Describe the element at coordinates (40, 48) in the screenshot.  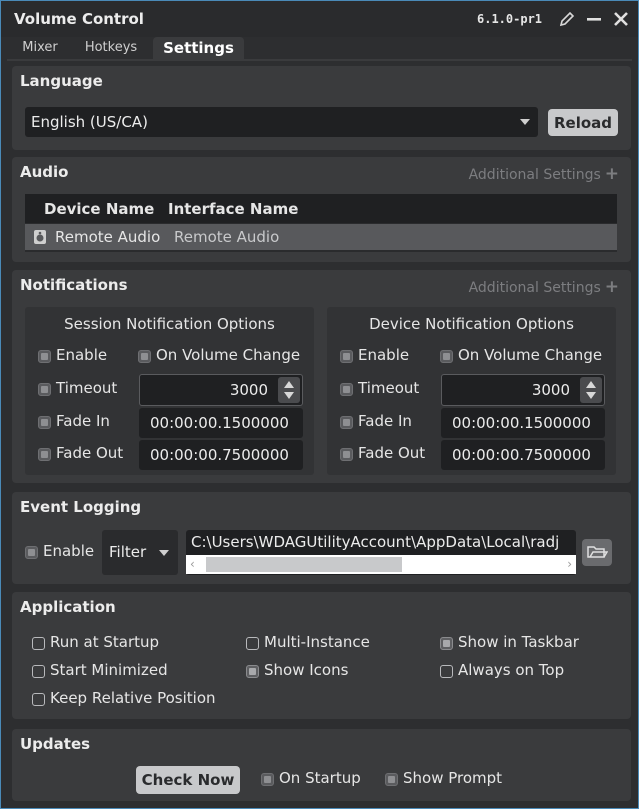
I see `tab-mixer: Mixer` at that location.